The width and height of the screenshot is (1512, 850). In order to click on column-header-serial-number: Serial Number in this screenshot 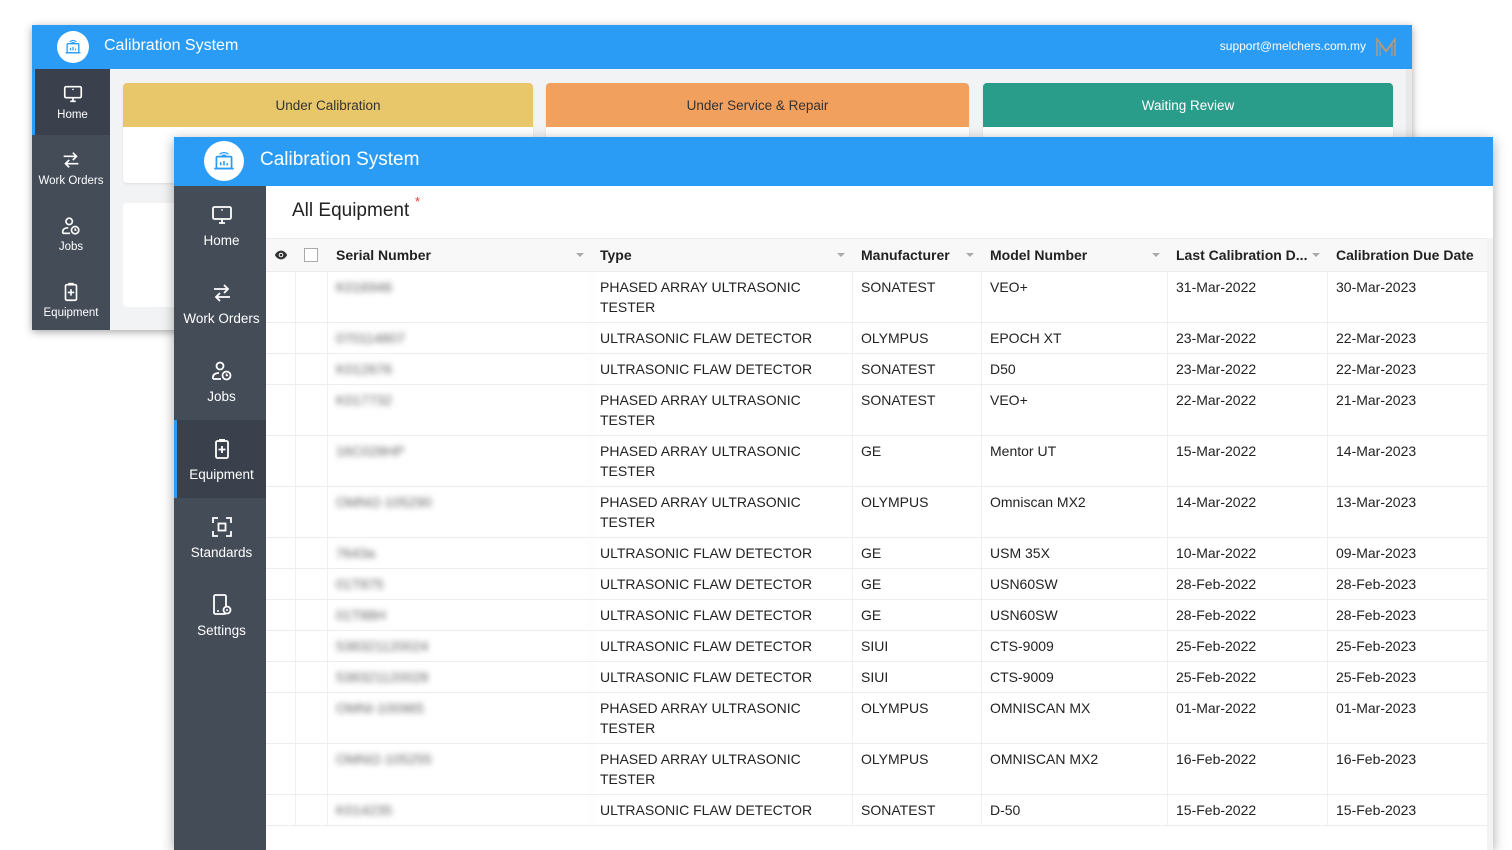, I will do `click(460, 255)`.